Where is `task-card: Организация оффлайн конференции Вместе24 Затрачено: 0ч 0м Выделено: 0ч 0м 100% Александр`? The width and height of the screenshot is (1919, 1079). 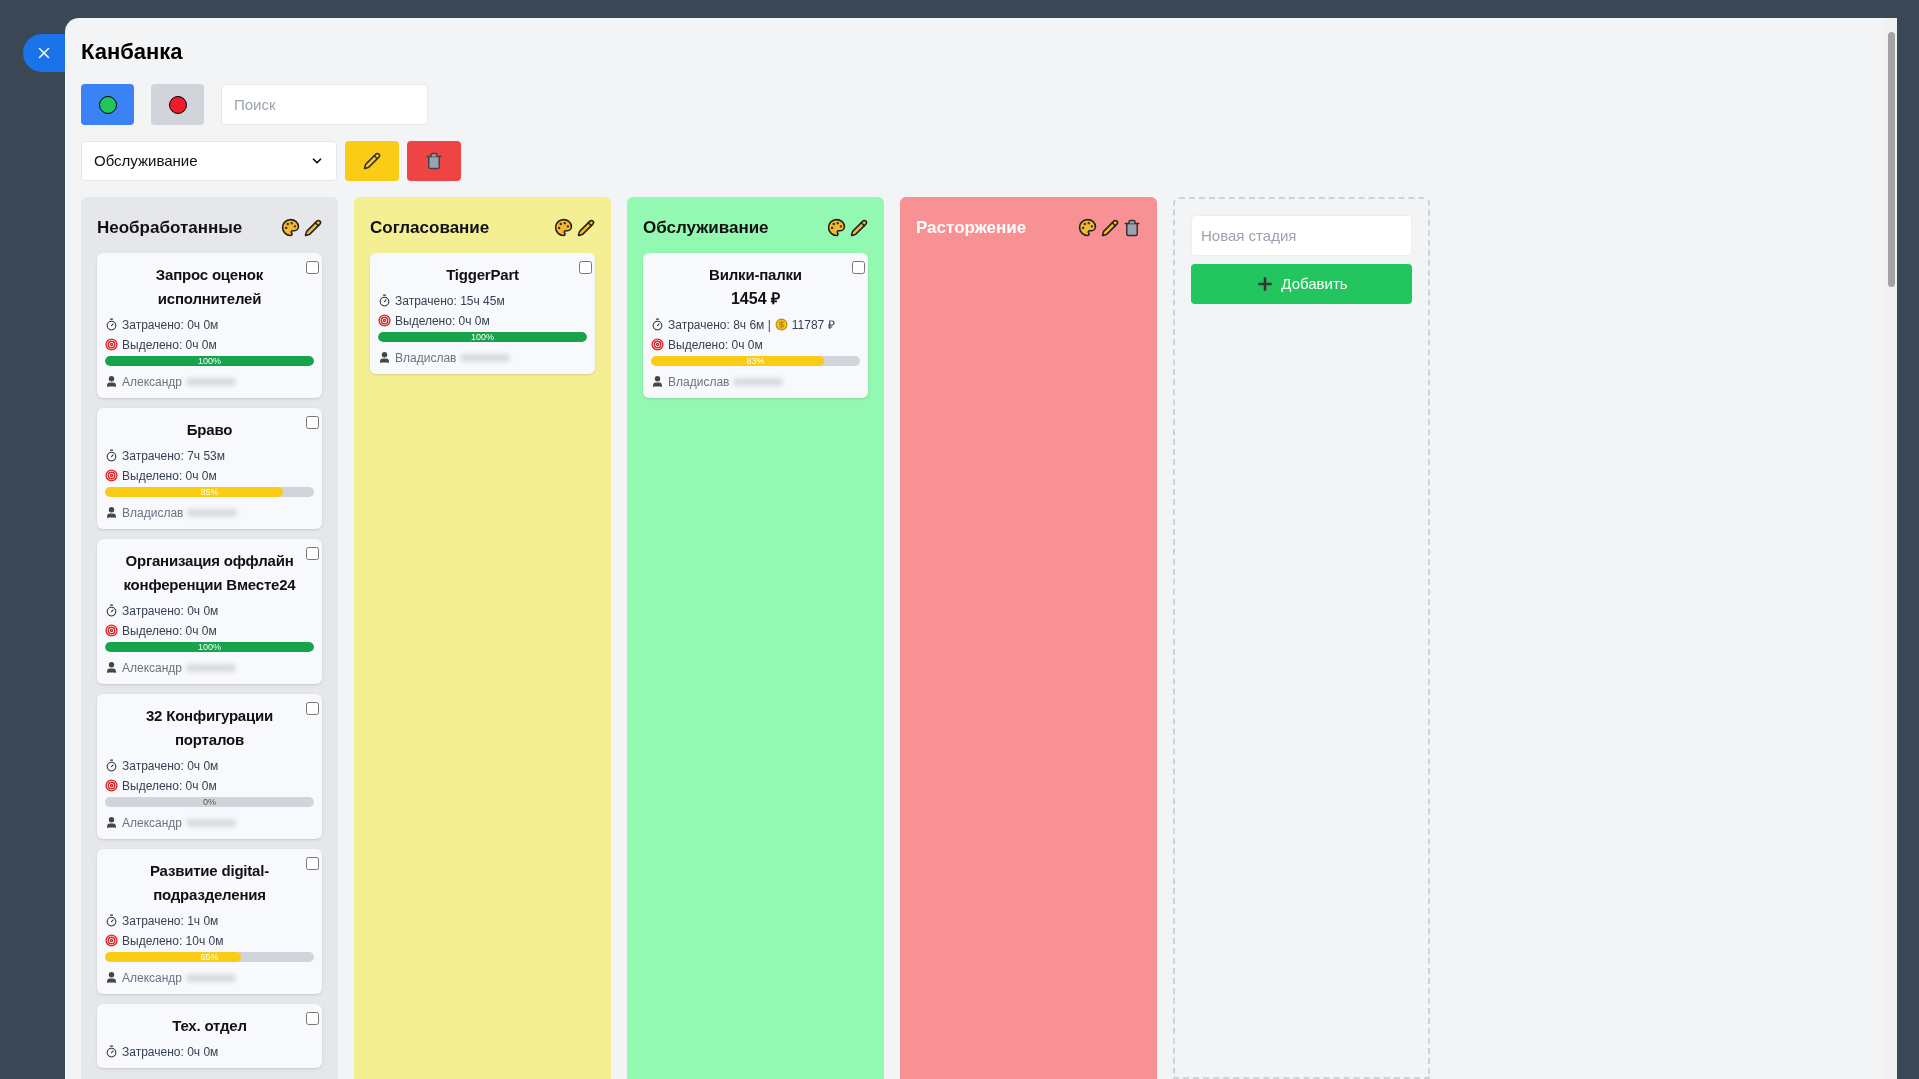
task-card: Организация оффлайн конференции Вместе24 Затрачено: 0ч 0м Выделено: 0ч 0м 100% Александр is located at coordinates (209, 611).